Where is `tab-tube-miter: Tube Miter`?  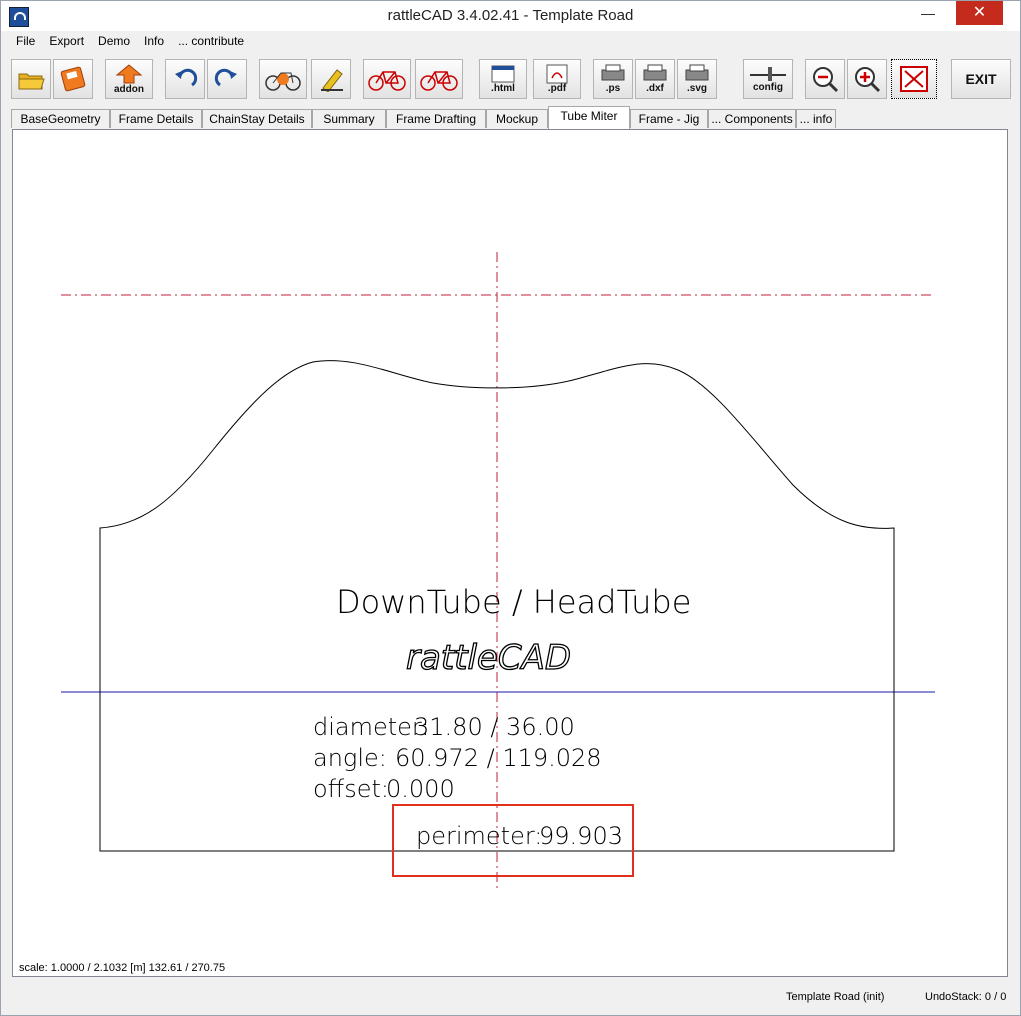
tab-tube-miter: Tube Miter is located at coordinates (589, 117).